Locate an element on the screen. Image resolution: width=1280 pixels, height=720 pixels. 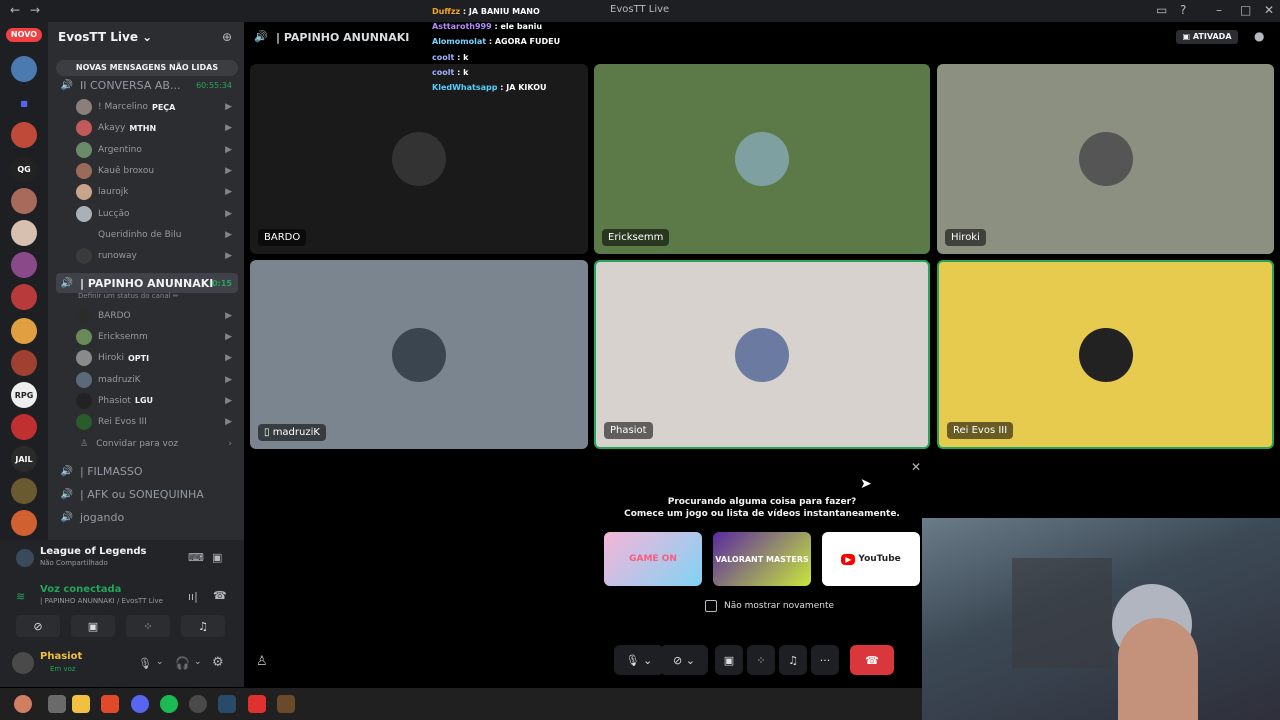
voice-user-name: ! Marcelino is located at coordinates (123, 107).